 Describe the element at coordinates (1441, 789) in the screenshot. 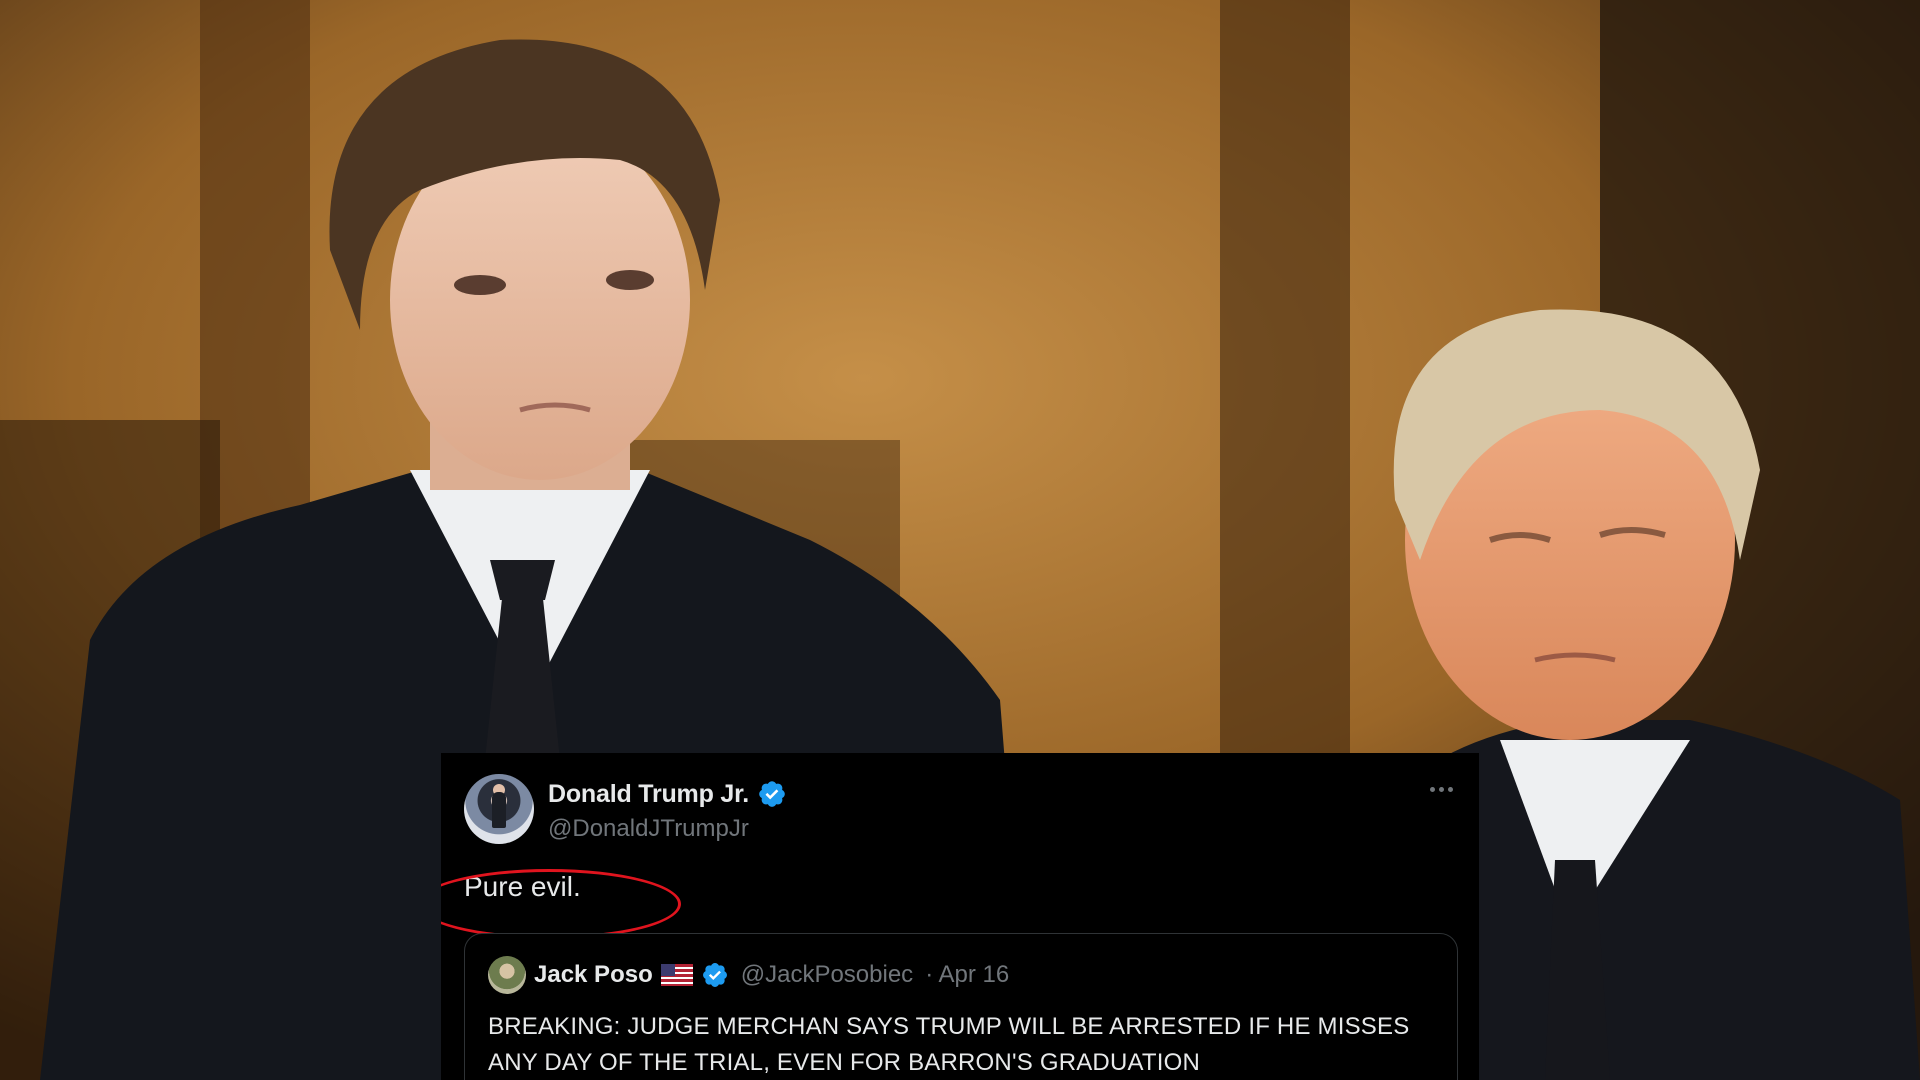

I see `more-horizontal-icon` at that location.